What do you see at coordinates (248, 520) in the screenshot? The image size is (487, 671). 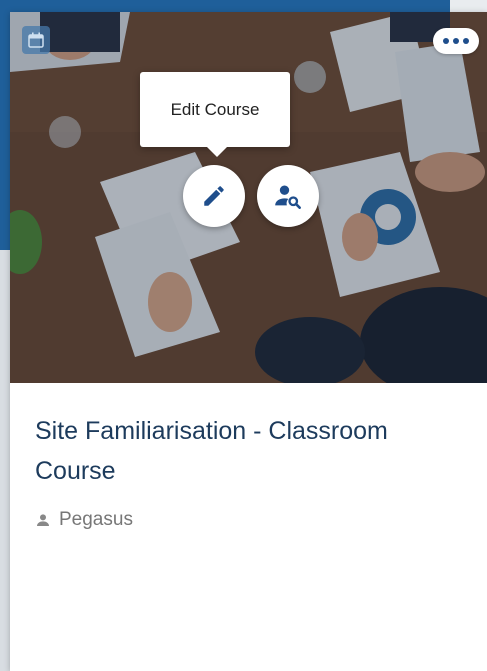 I see `course-owner: Pegasus` at bounding box center [248, 520].